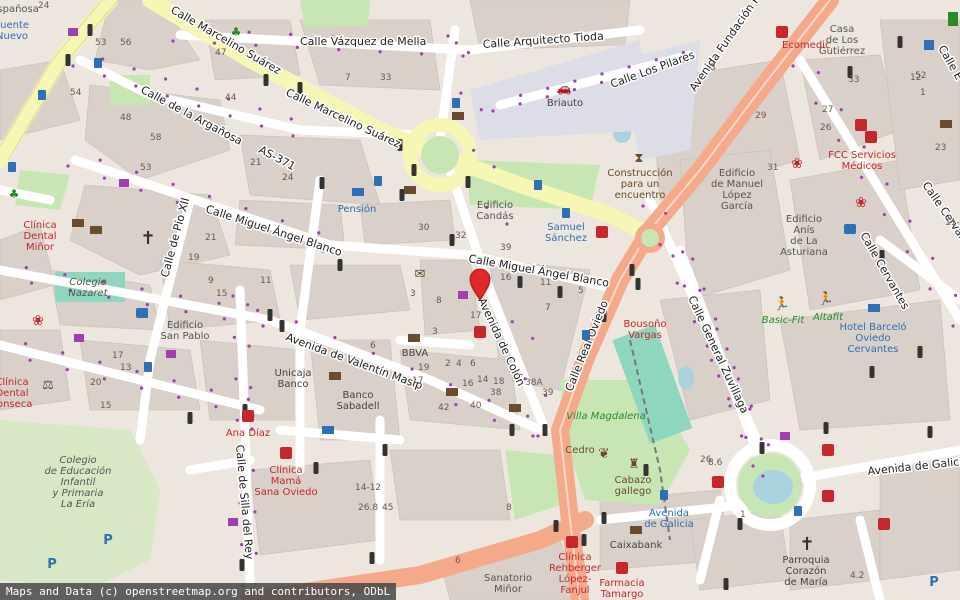 The image size is (960, 600). I want to click on poi-label-line: de Educación, so click(77, 471).